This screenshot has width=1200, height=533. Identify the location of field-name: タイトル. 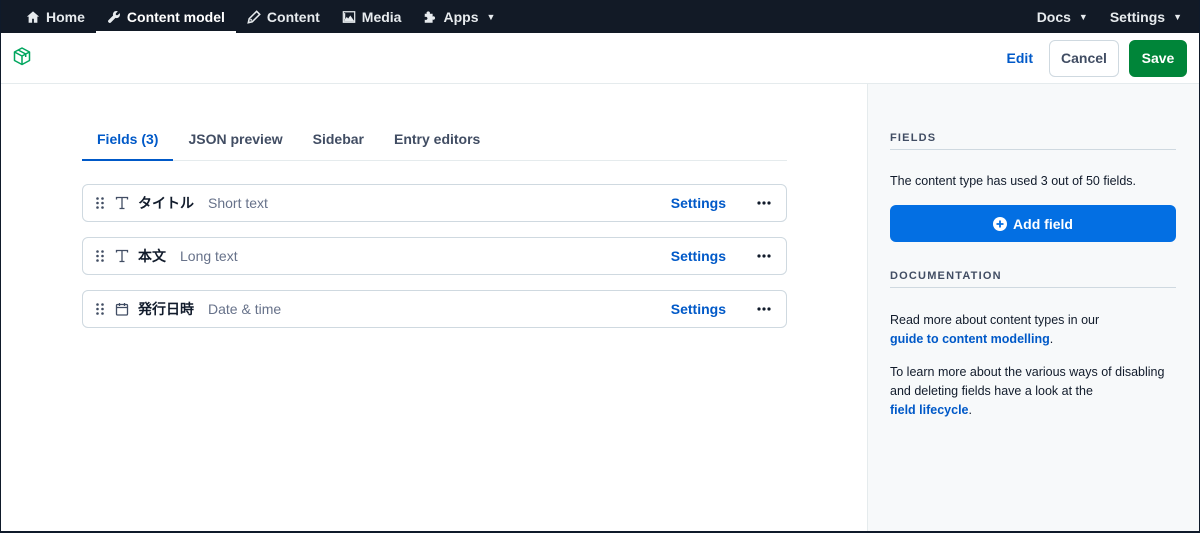
(166, 203).